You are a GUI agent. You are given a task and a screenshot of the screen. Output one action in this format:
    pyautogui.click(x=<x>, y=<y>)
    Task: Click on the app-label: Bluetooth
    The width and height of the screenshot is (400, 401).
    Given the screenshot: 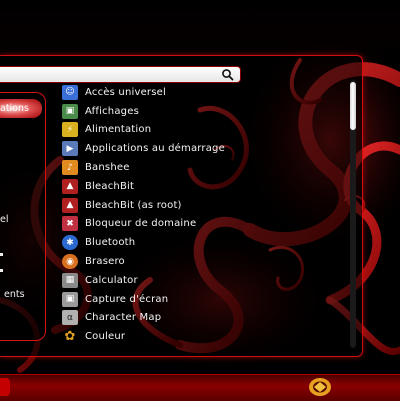 What is the action you would take?
    pyautogui.click(x=110, y=243)
    